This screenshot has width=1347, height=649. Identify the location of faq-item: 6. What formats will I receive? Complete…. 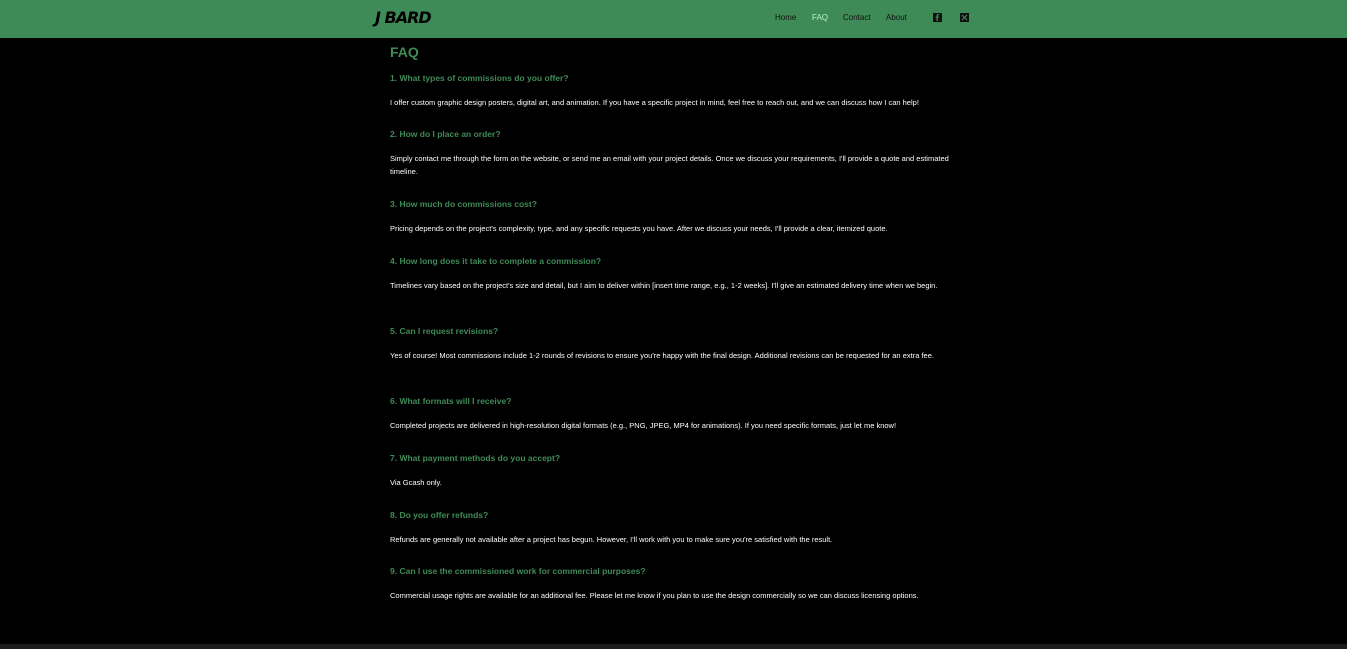
(677, 414).